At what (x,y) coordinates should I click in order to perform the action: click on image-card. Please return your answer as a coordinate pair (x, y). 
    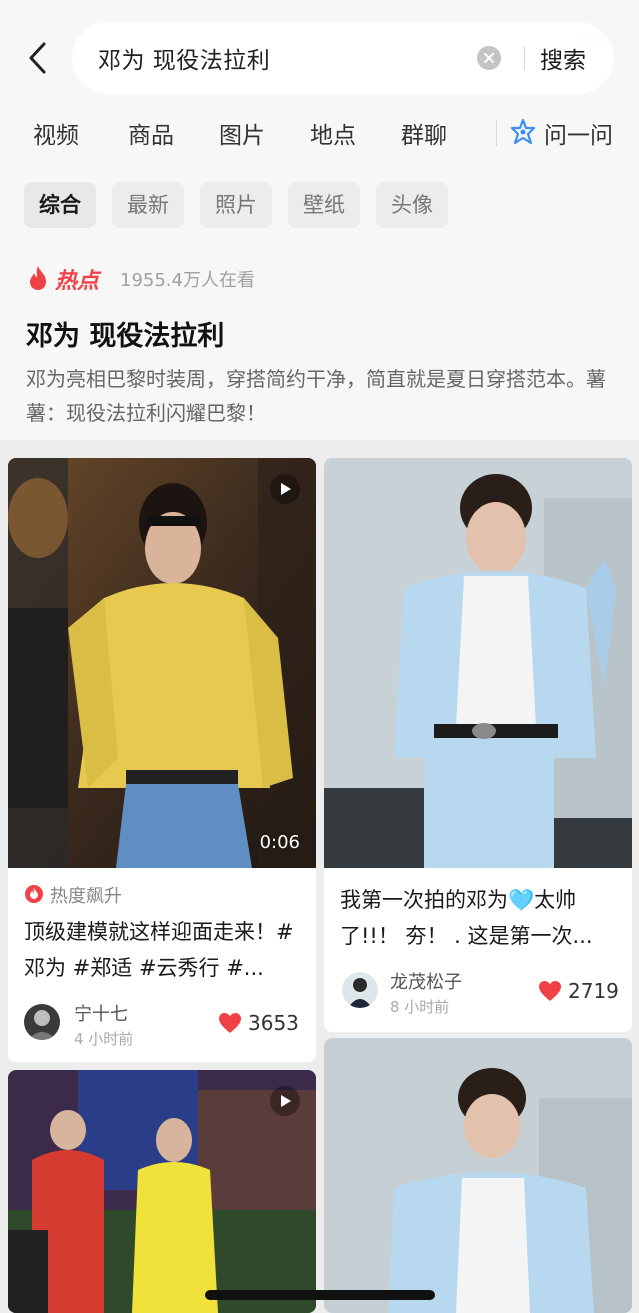
    Looking at the image, I should click on (478, 1175).